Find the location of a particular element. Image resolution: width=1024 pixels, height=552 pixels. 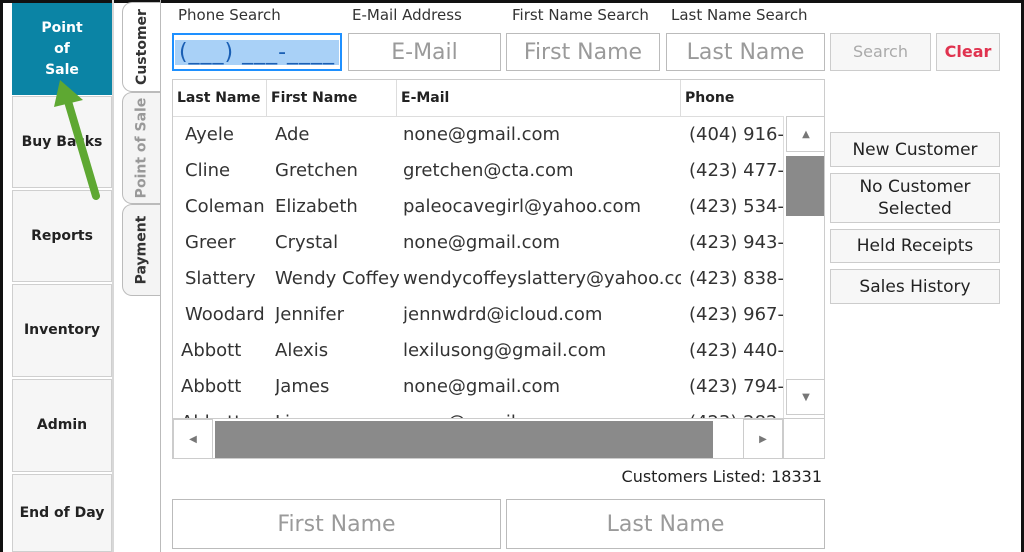

last-name-search-input: Last Name is located at coordinates (745, 52).